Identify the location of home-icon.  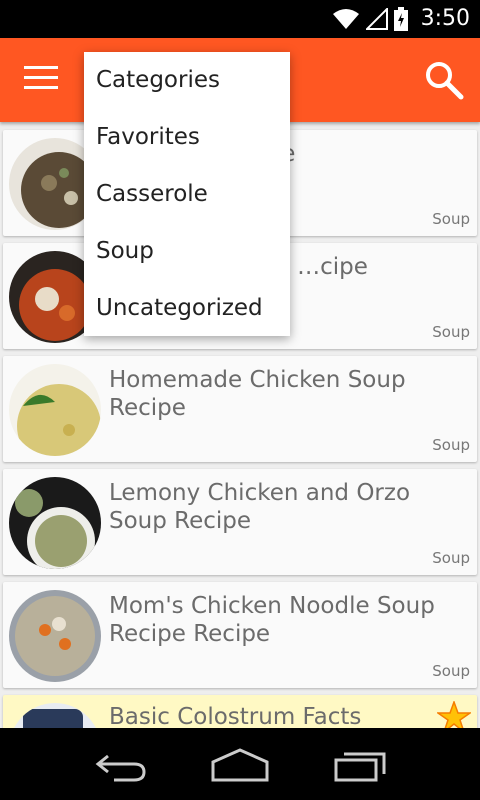
(240, 765).